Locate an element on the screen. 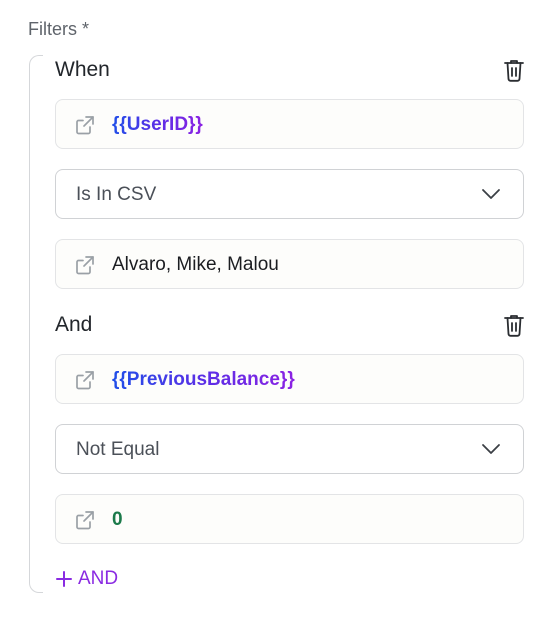 The image size is (553, 622). condition-header-1: When is located at coordinates (290, 70).